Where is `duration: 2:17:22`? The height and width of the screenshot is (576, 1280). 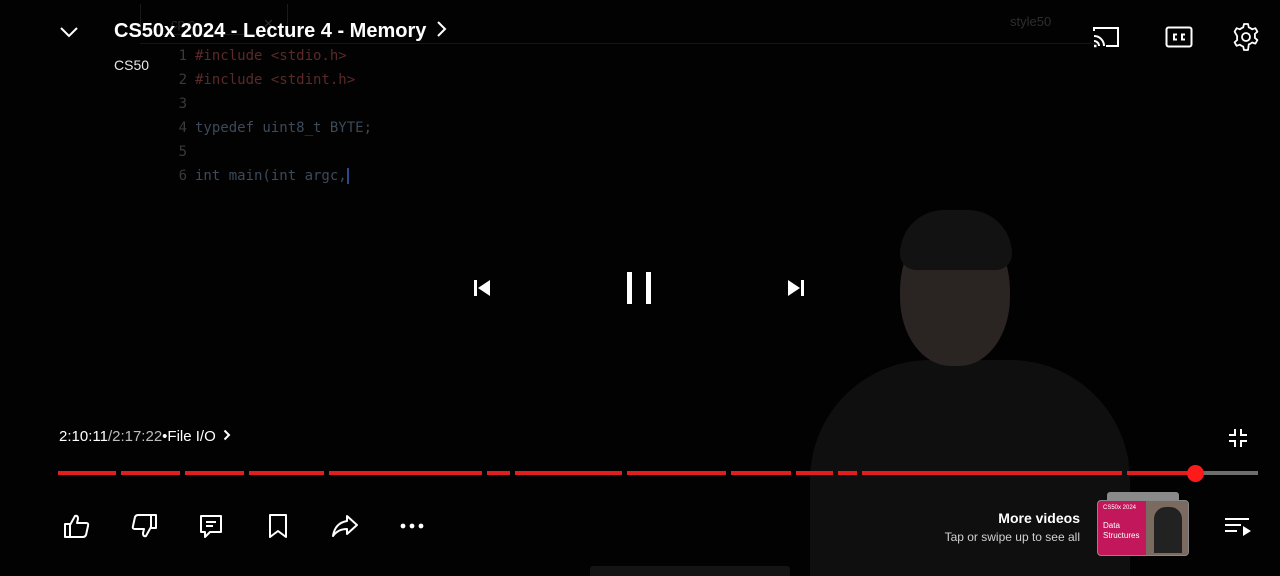
duration: 2:17:22 is located at coordinates (137, 436).